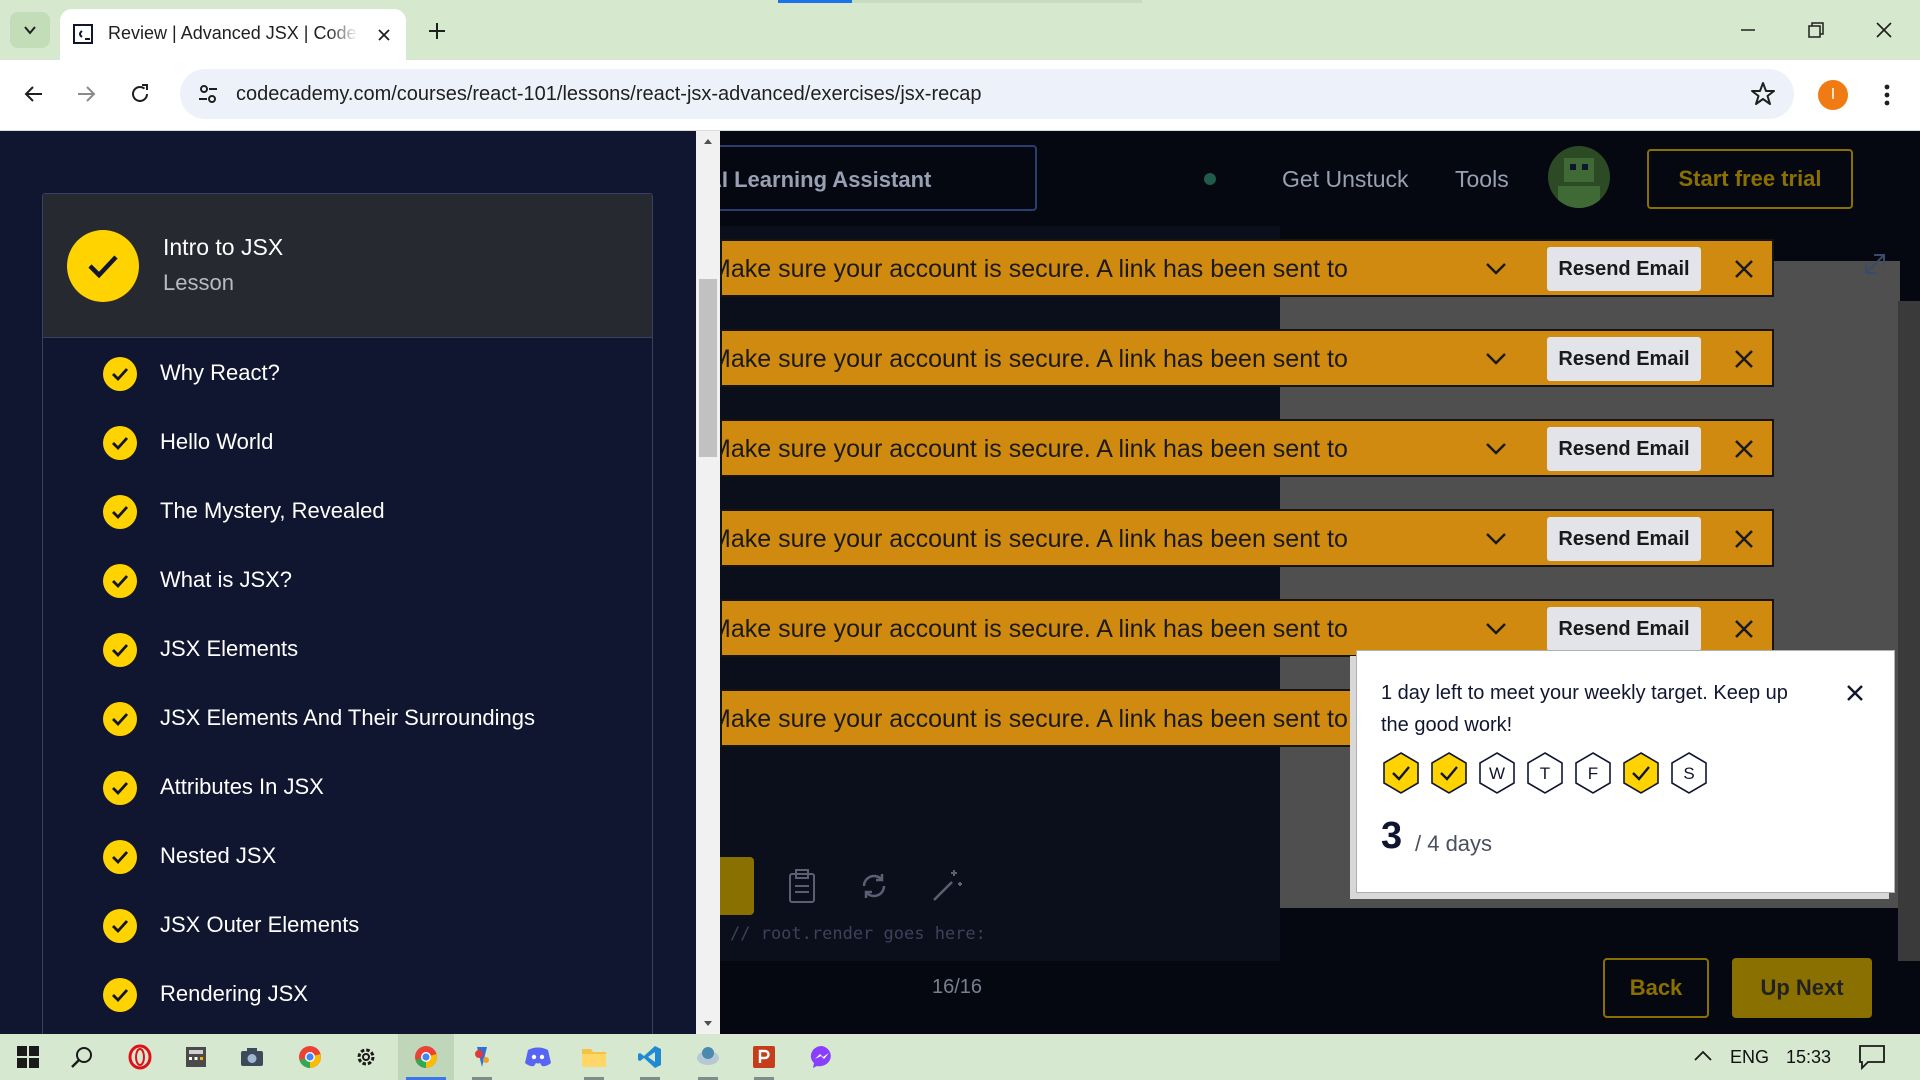 This screenshot has height=1080, width=1920. I want to click on taskbar-file-explorer, so click(594, 1057).